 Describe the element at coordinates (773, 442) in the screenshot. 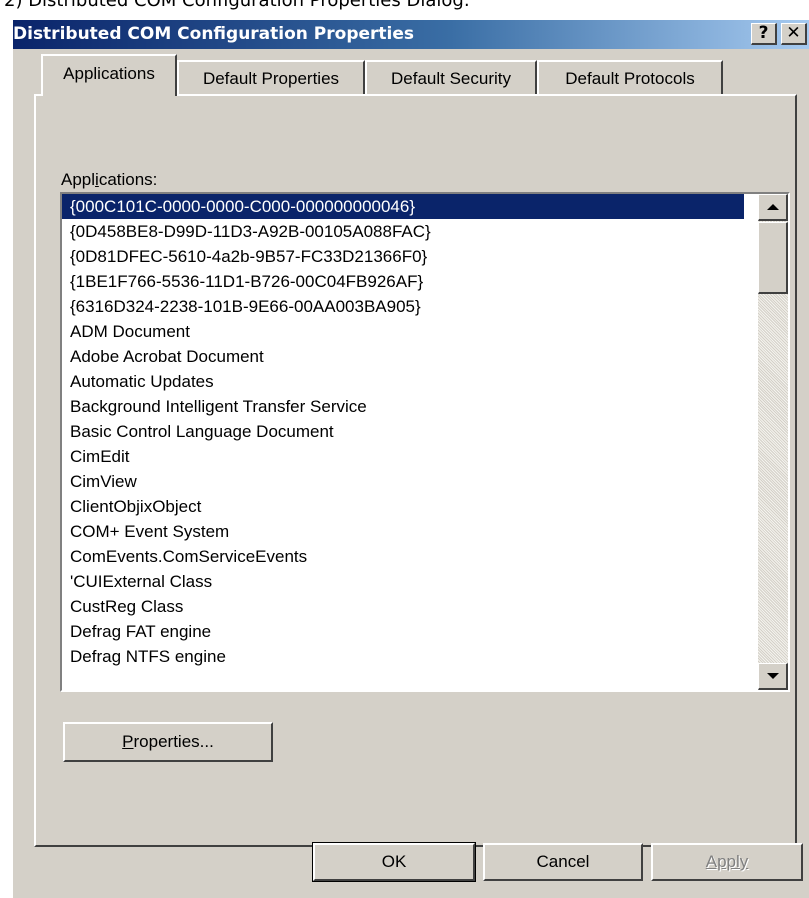

I see `vertical-scrollbar` at that location.